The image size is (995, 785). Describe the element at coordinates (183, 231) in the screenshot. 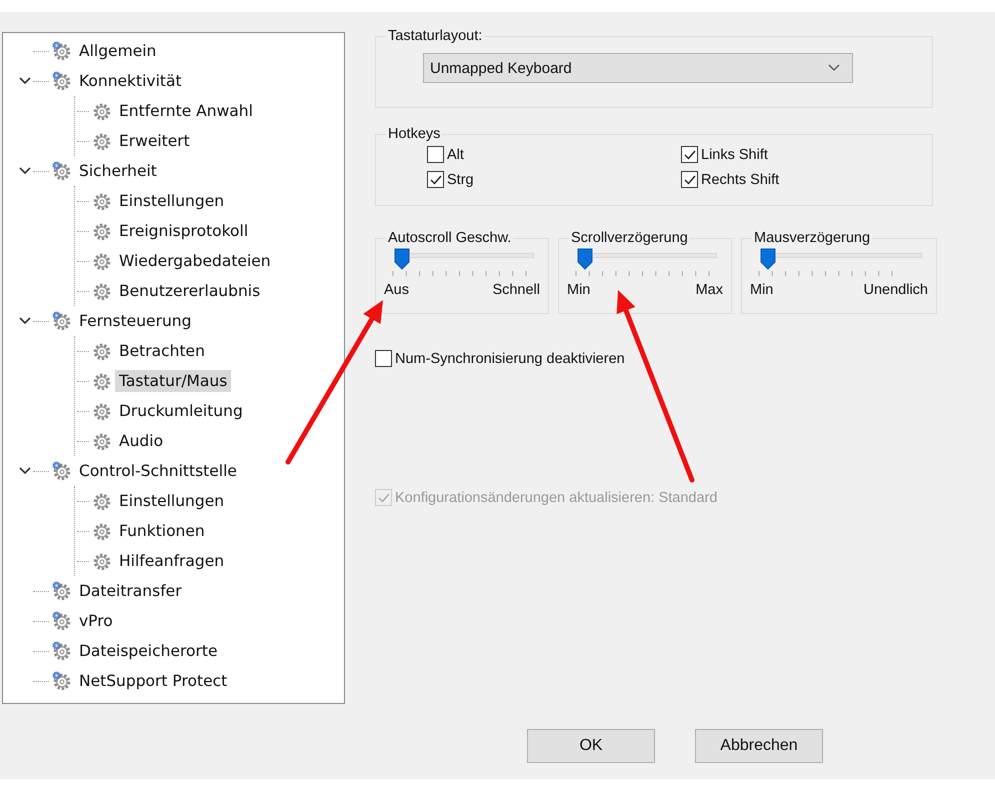

I see `tree-item: Ereignisprotokoll` at that location.